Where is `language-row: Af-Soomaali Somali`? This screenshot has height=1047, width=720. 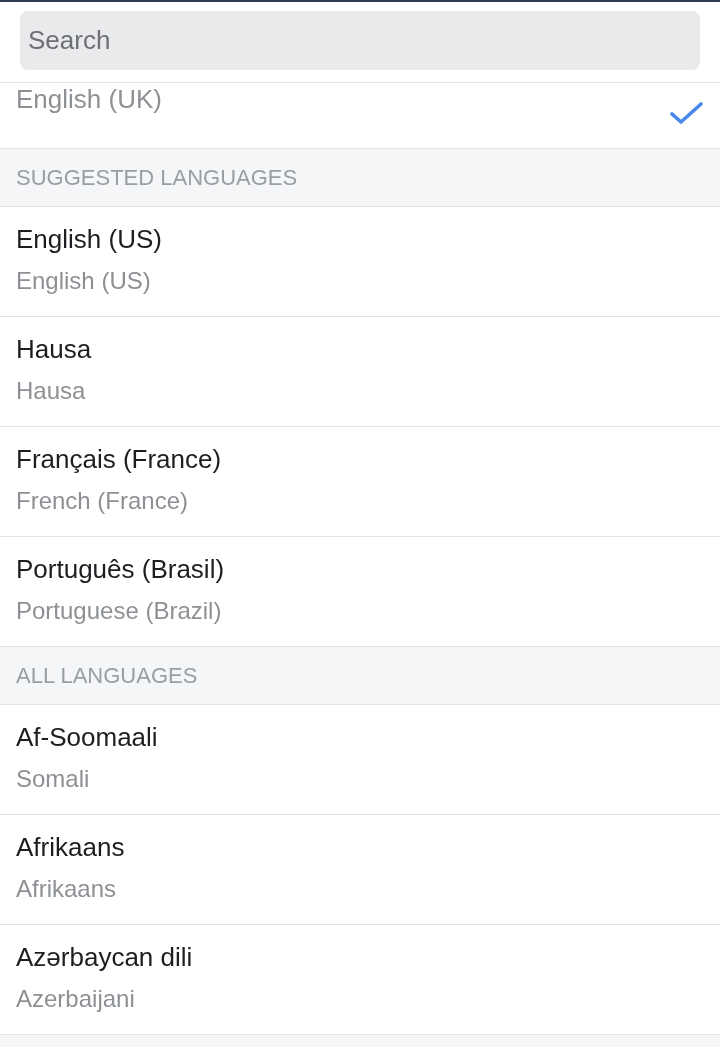 language-row: Af-Soomaali Somali is located at coordinates (360, 760).